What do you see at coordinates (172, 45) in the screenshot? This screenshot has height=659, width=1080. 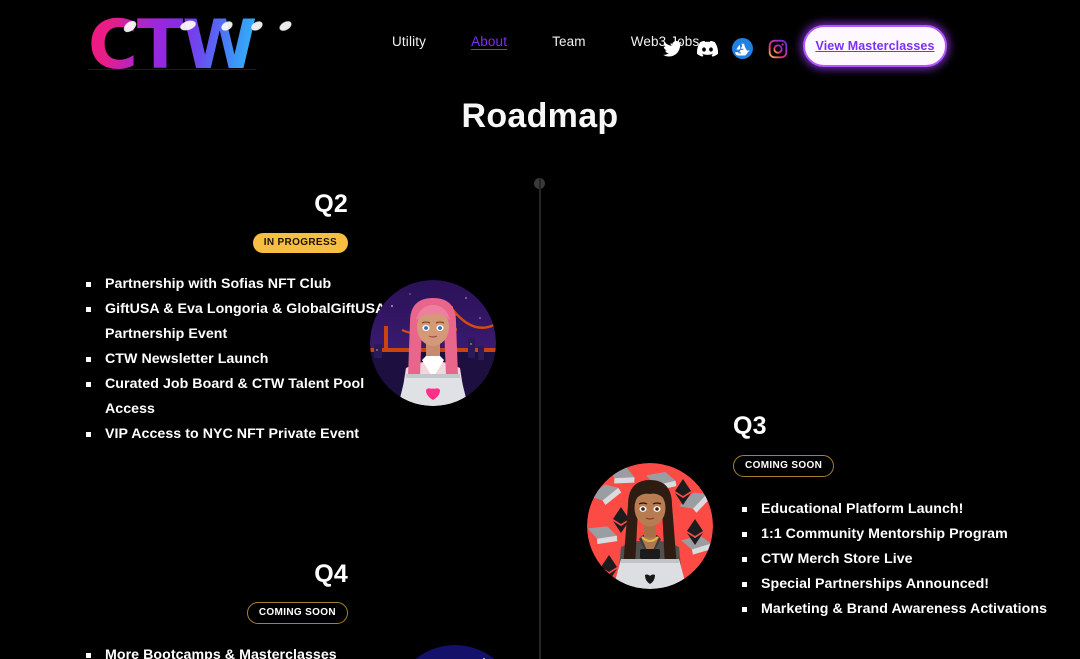 I see `logo-text: CTW` at bounding box center [172, 45].